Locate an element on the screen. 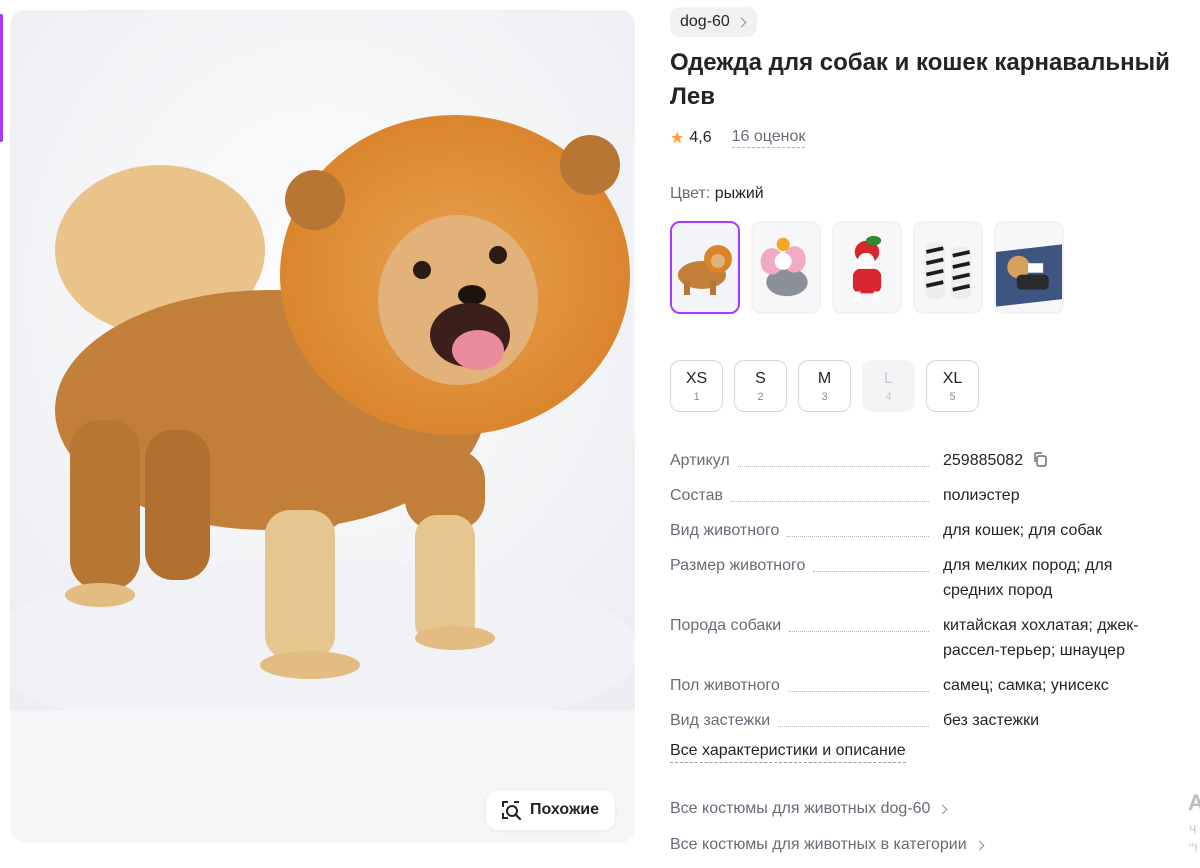 The image size is (1200, 868). left-accent-bar is located at coordinates (1, 78).